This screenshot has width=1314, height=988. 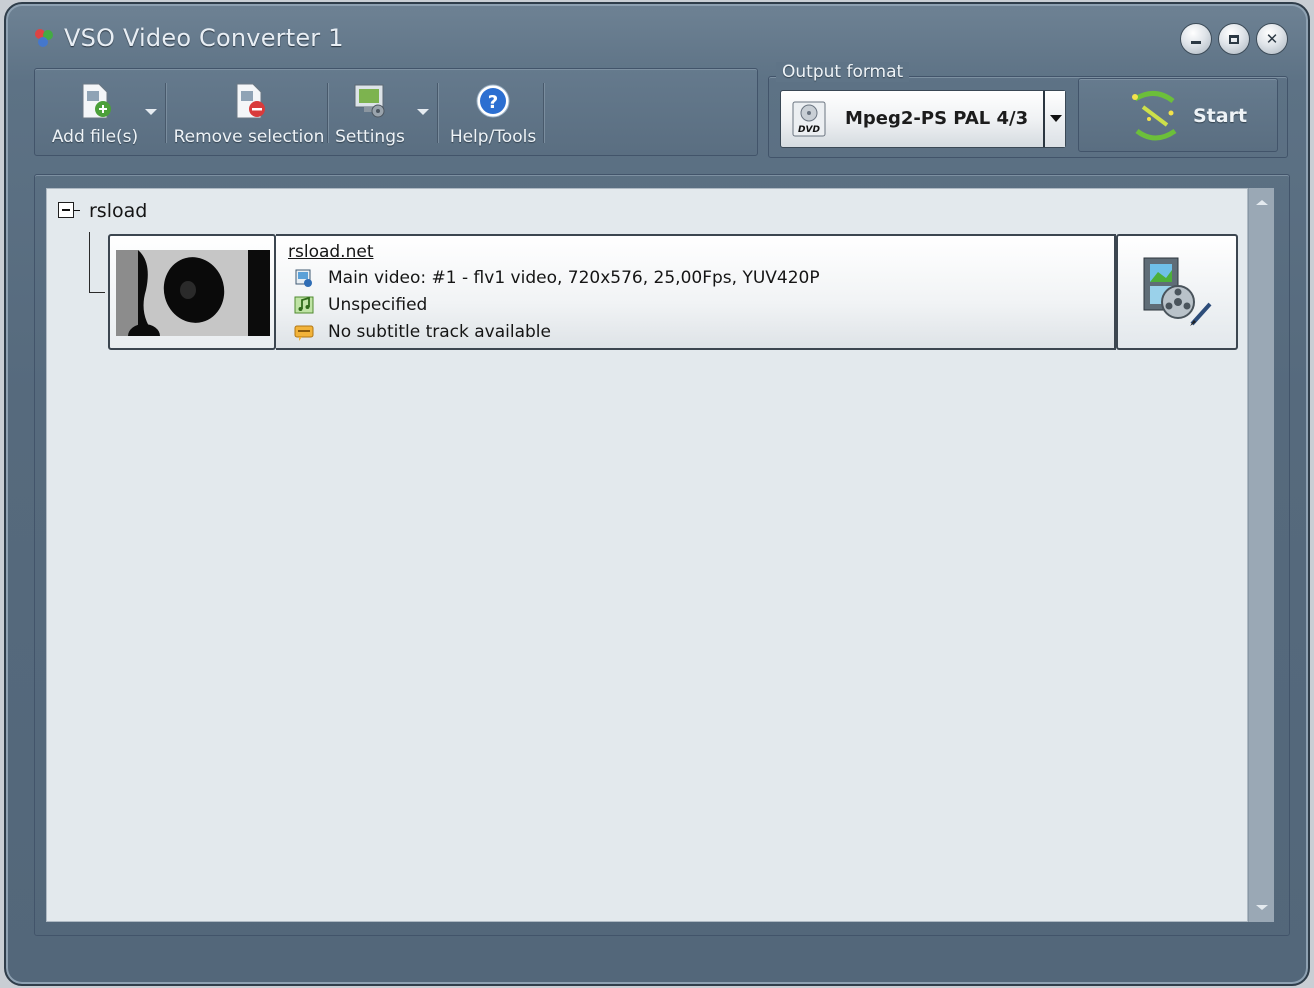 I want to click on minimize-button, so click(x=1196, y=39).